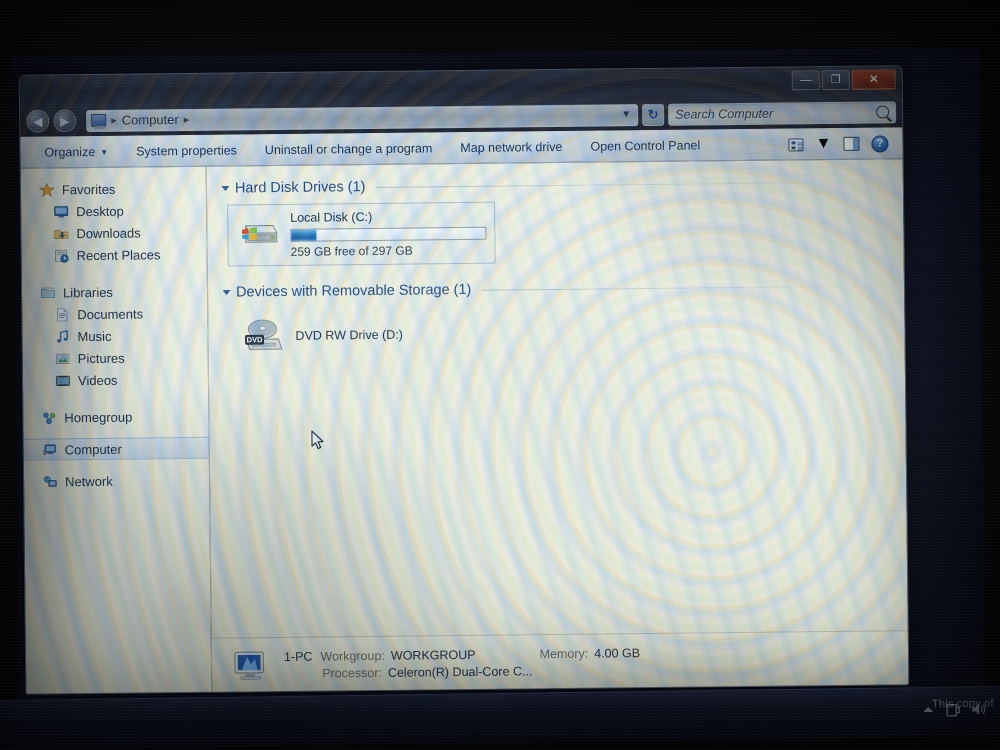 The image size is (1000, 750). I want to click on sidebar-group-favorites: Favorites, so click(113, 189).